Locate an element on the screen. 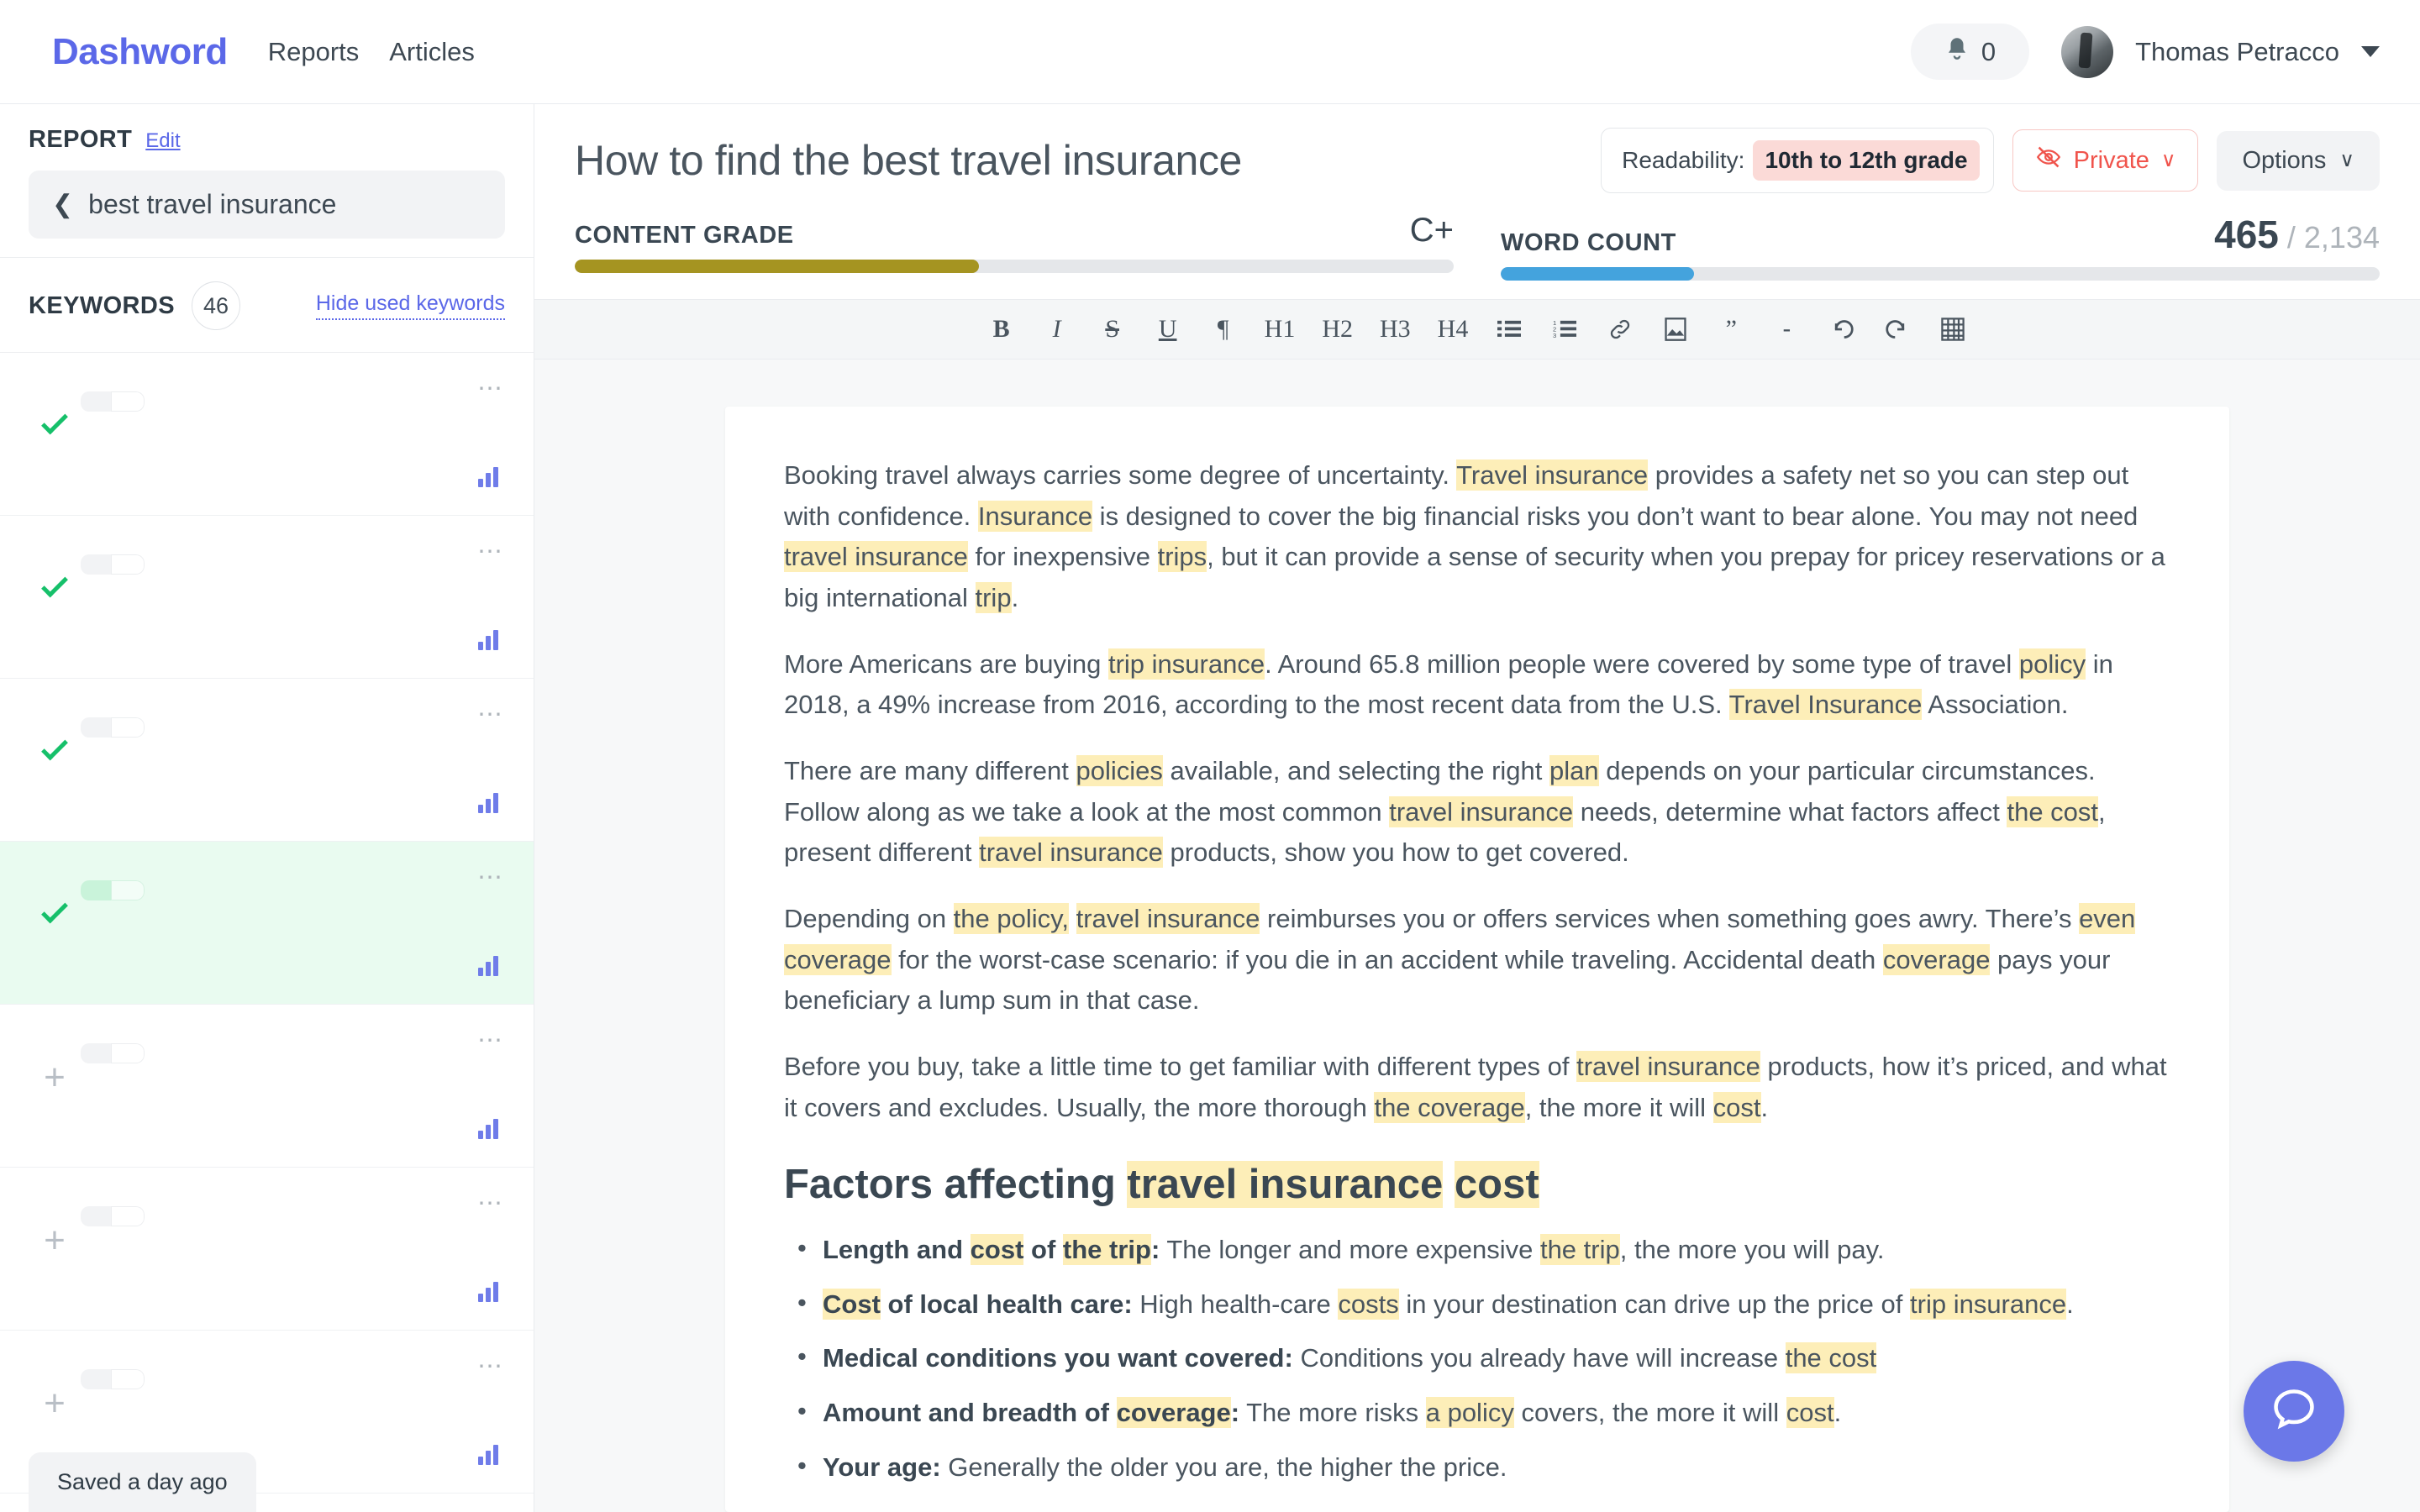 The image size is (2420, 1512). keyword-highlight: the policy, is located at coordinates (1011, 918).